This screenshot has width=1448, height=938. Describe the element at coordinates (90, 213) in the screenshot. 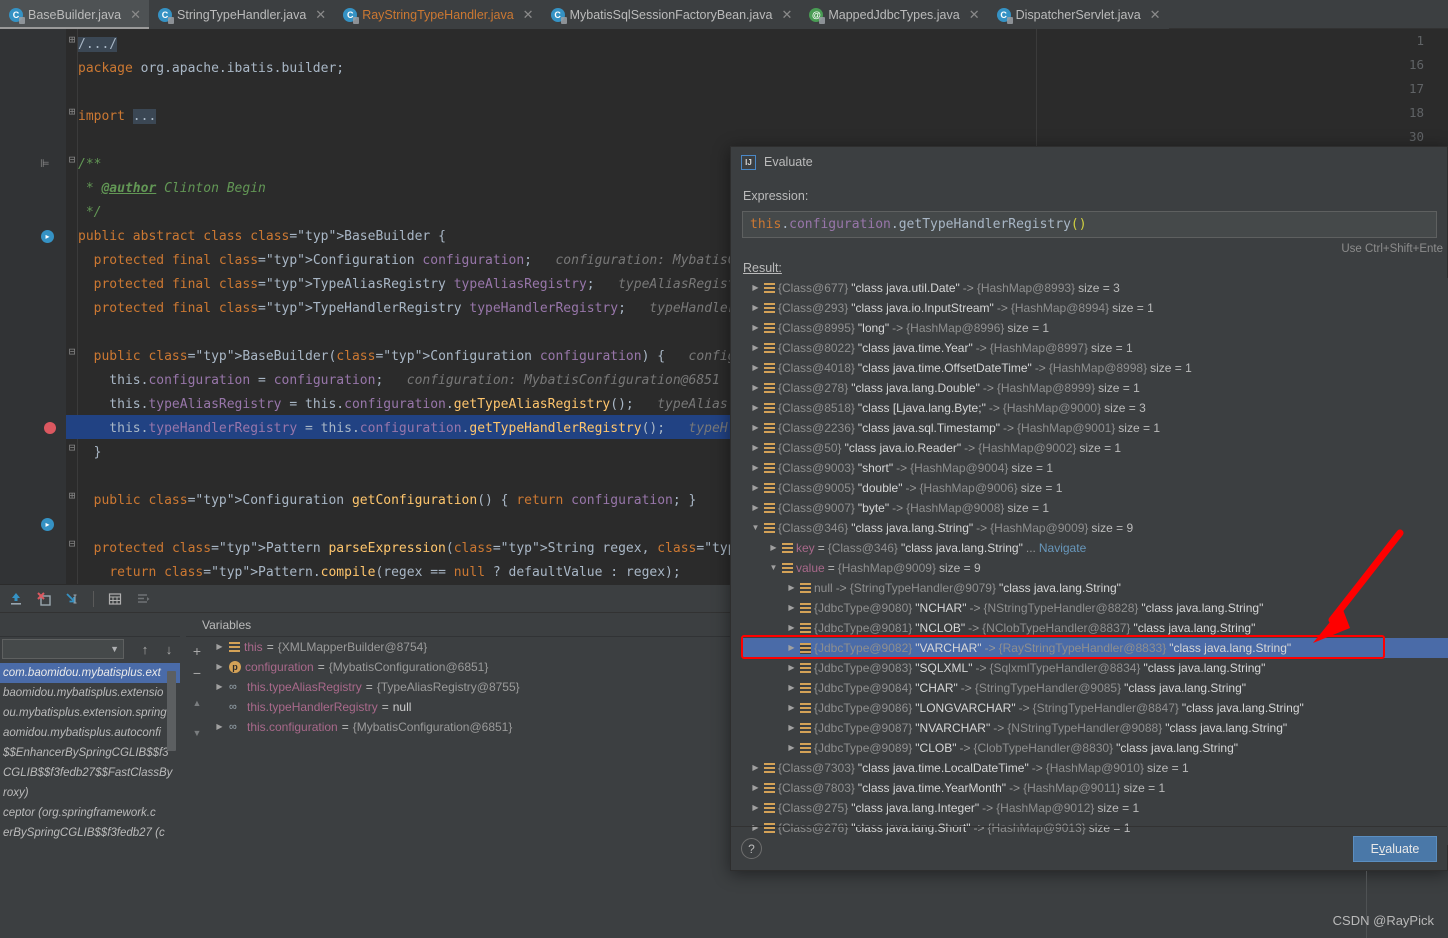

I see `code-line-33: */` at that location.